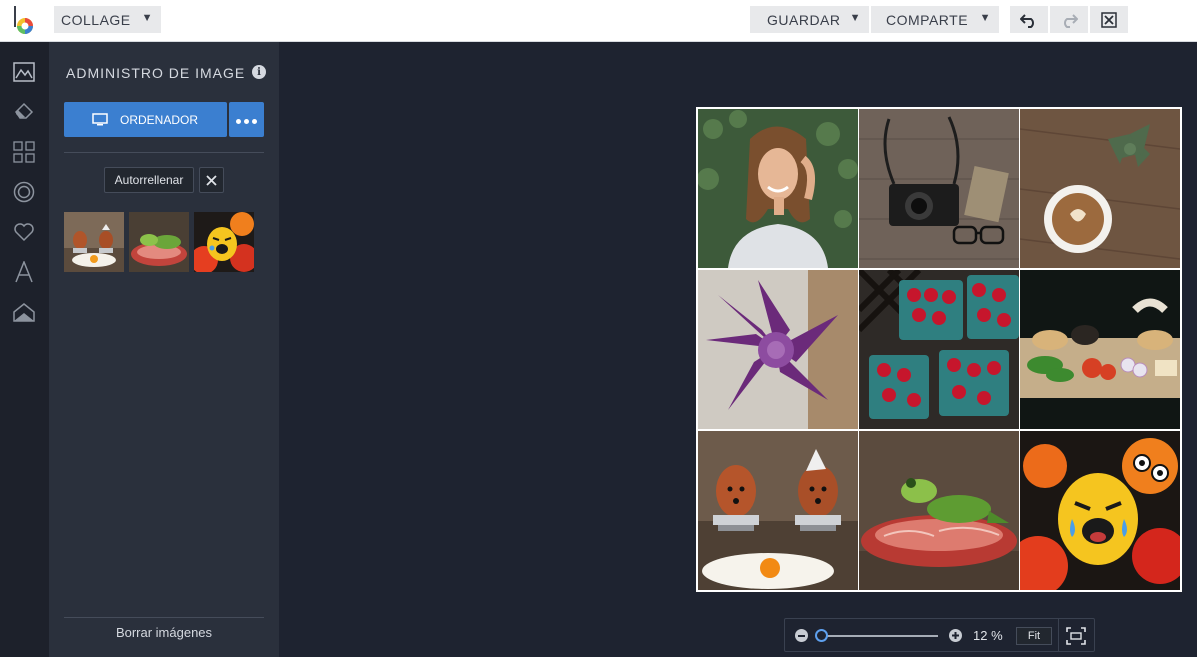 The width and height of the screenshot is (1197, 657). Describe the element at coordinates (1076, 636) in the screenshot. I see `fullscreen-icon` at that location.